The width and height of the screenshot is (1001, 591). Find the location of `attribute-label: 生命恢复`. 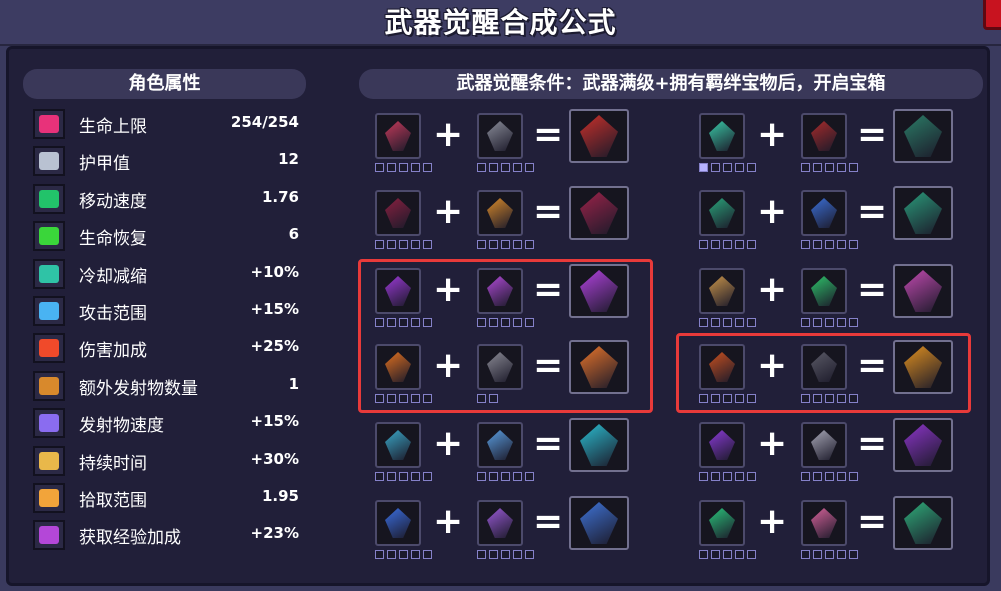

attribute-label: 生命恢复 is located at coordinates (113, 239).